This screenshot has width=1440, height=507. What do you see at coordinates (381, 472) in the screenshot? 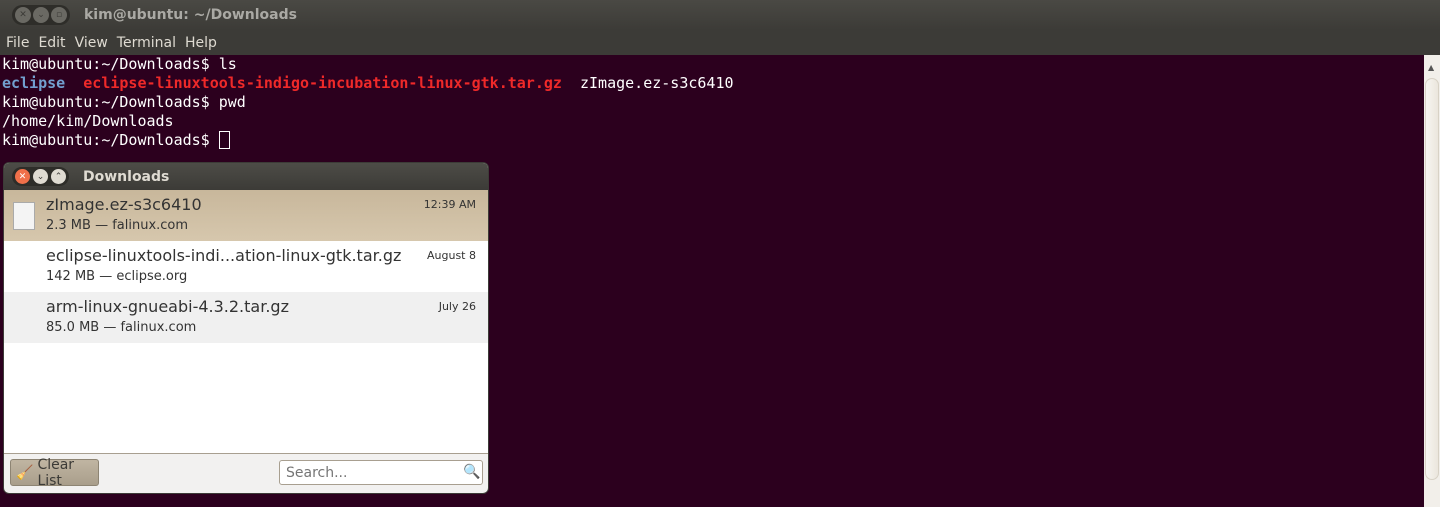
I see `search-input` at bounding box center [381, 472].